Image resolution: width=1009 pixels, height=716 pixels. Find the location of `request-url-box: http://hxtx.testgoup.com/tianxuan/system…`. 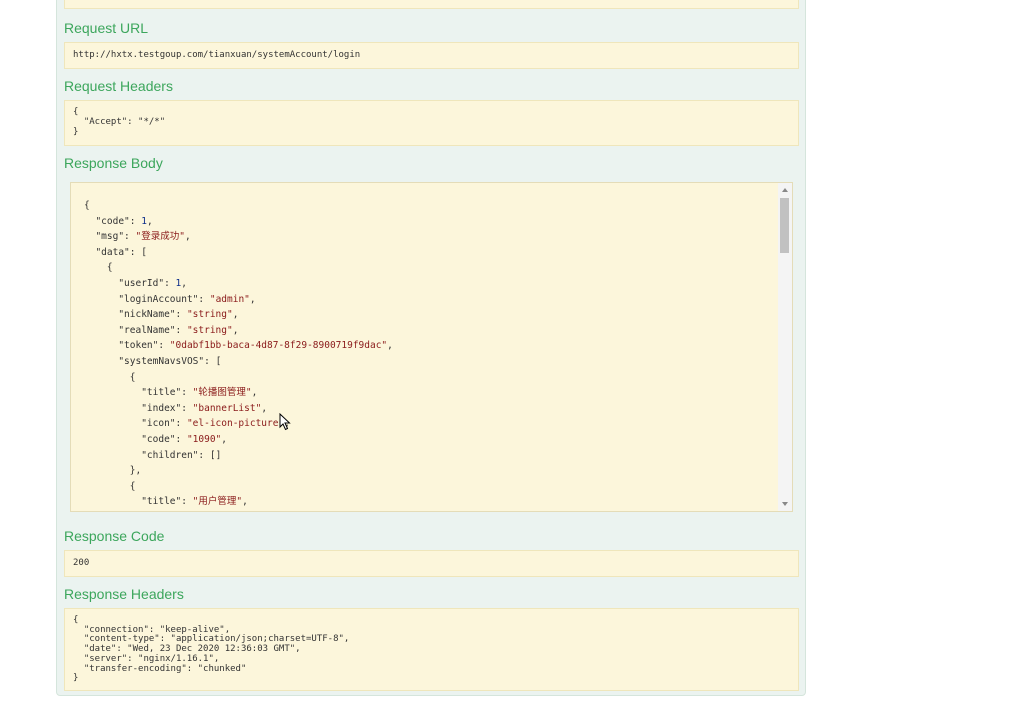

request-url-box: http://hxtx.testgoup.com/tianxuan/system… is located at coordinates (431, 55).